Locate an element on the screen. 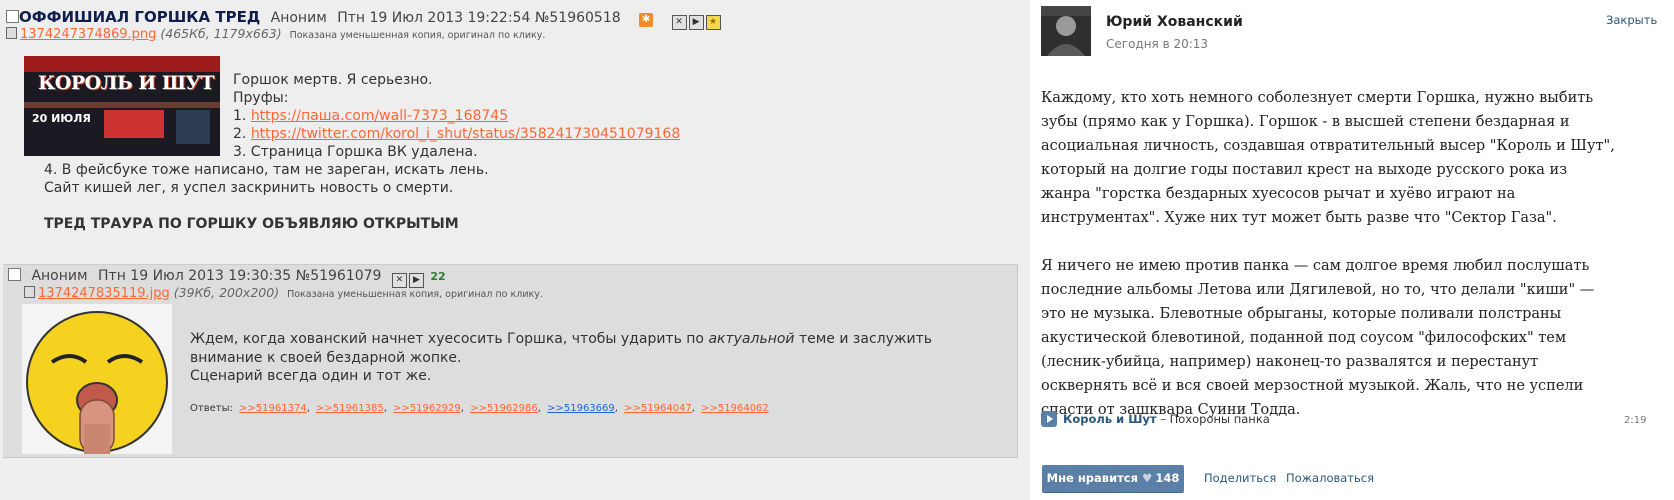 This screenshot has width=1674, height=500. op-text-line: 3. Страница Горшка ВК удалена. is located at coordinates (355, 152).